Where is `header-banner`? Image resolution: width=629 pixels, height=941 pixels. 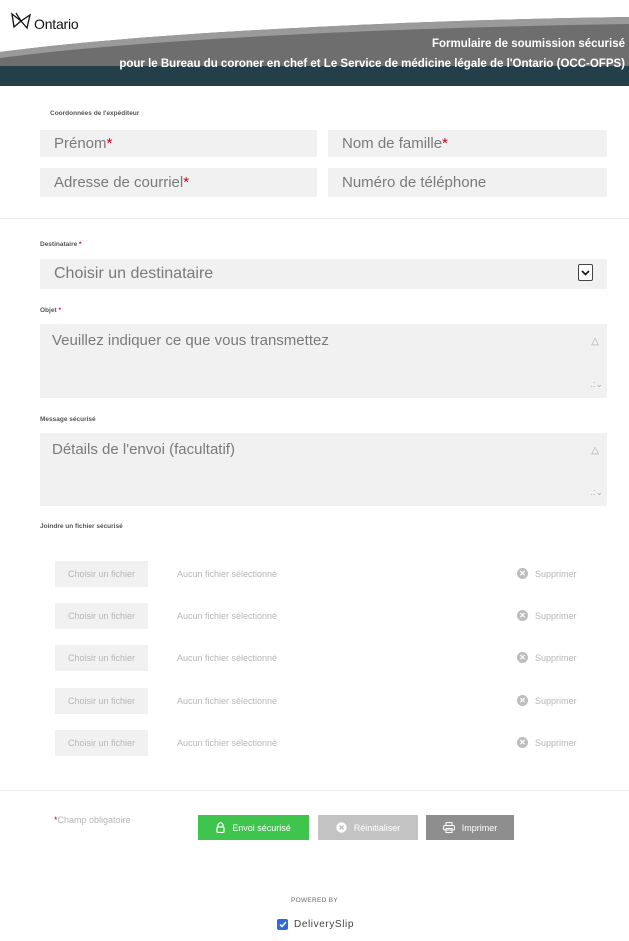
header-banner is located at coordinates (314, 51).